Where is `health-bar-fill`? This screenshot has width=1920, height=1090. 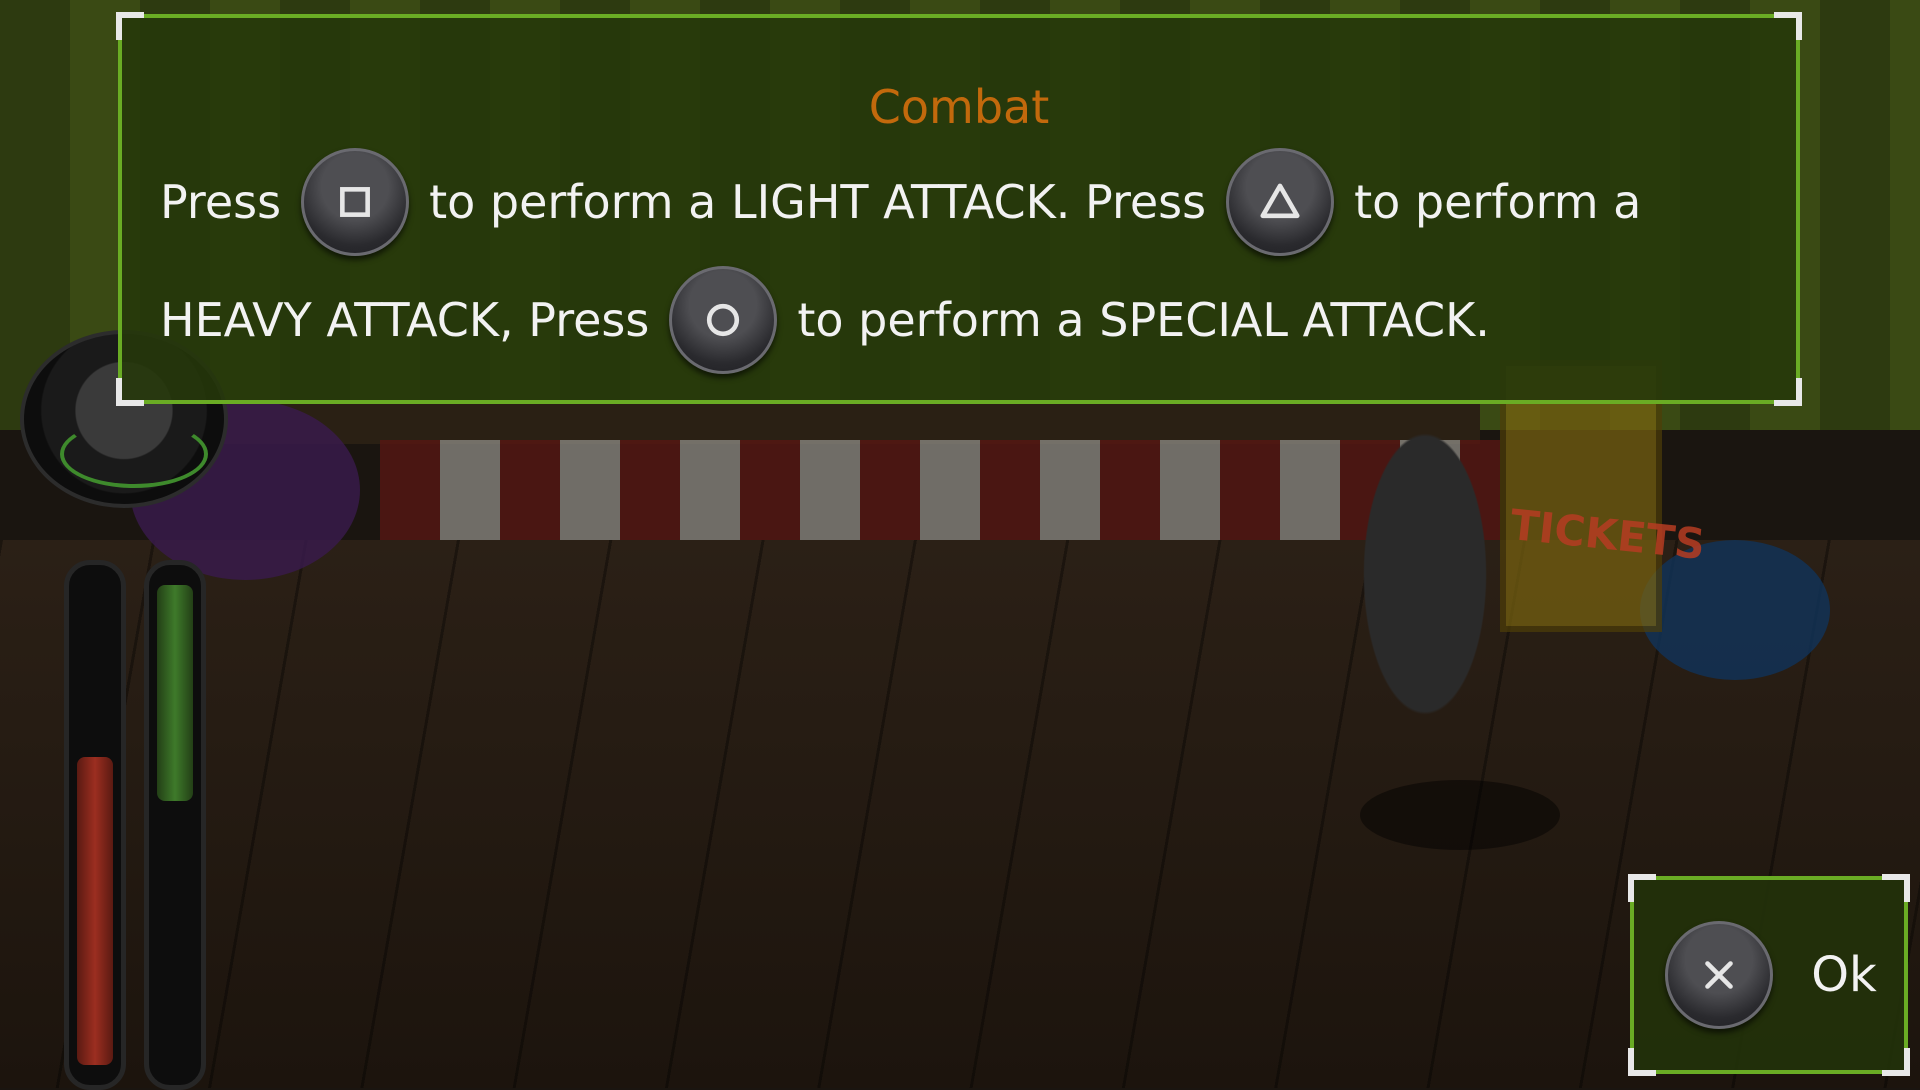
health-bar-fill is located at coordinates (95, 910).